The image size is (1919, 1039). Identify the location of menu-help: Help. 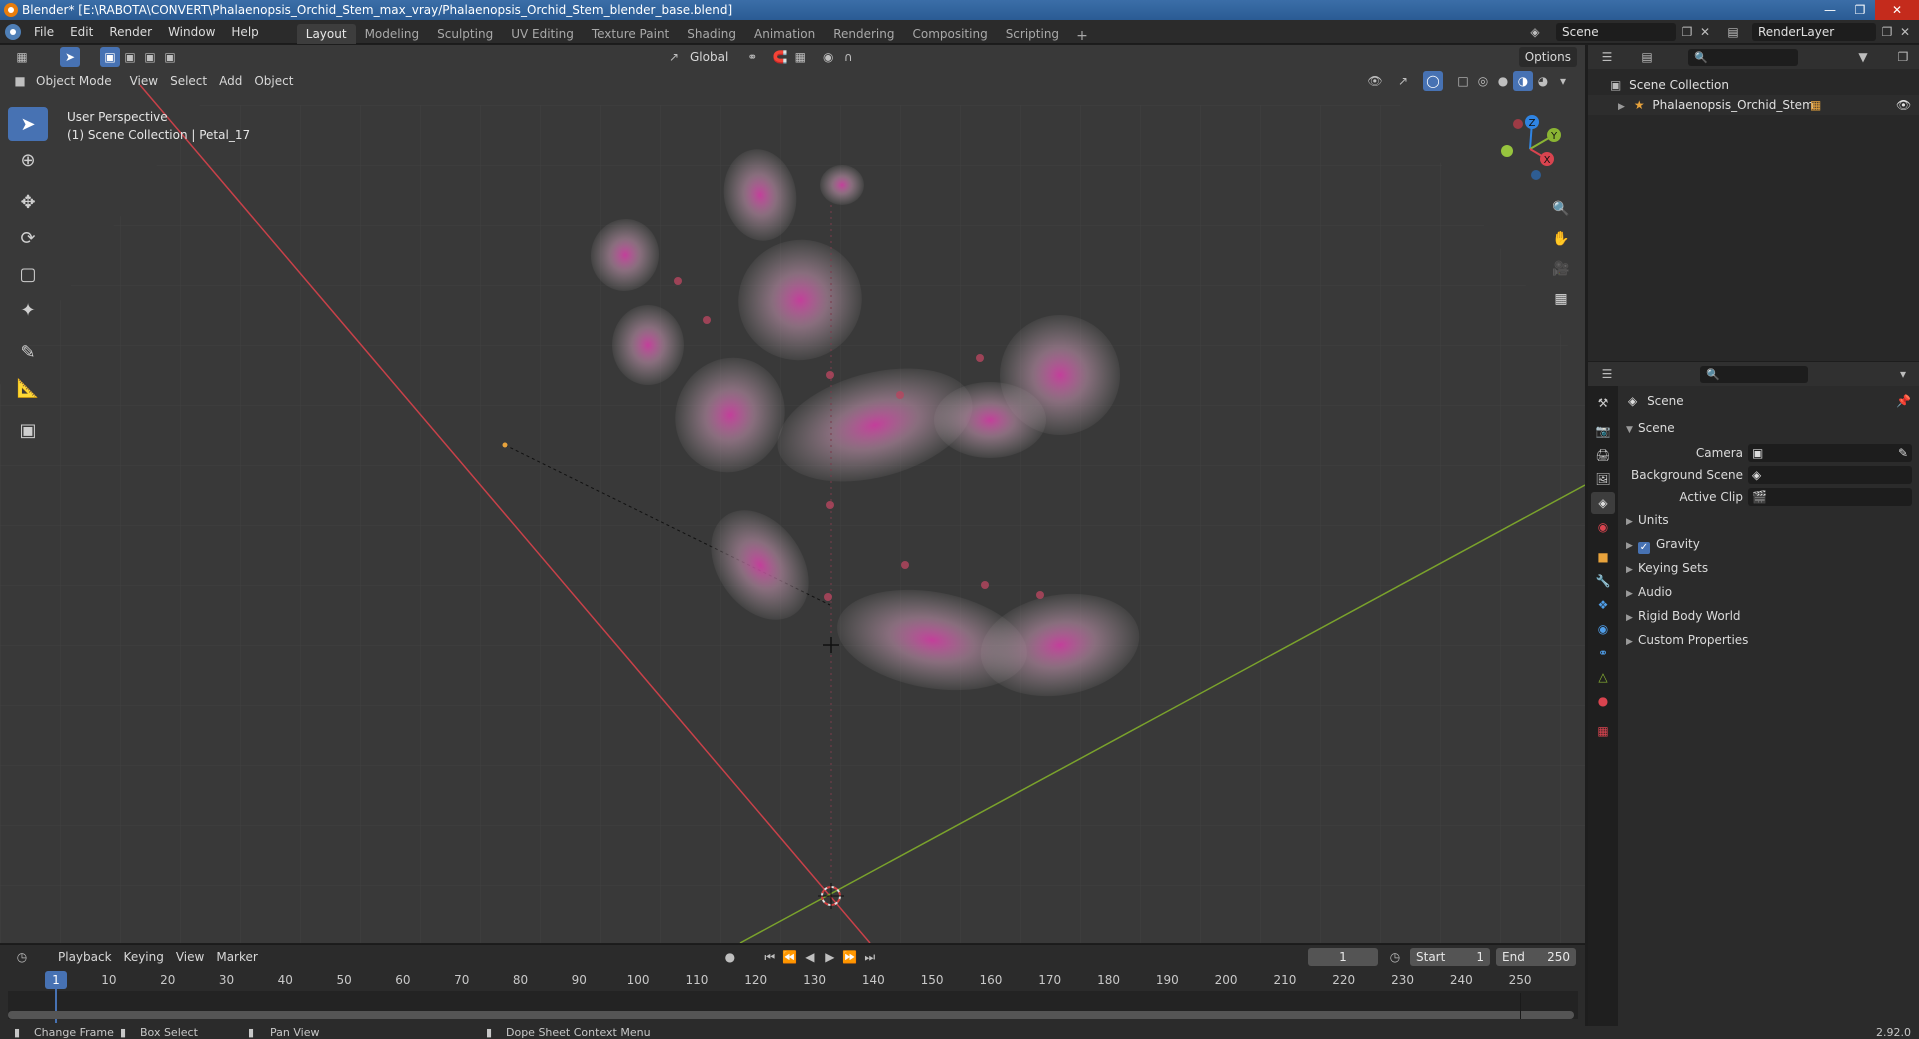
(244, 32).